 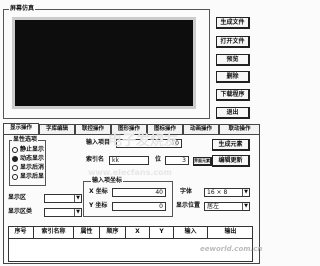 What do you see at coordinates (233, 23) in the screenshot?
I see `generate-file-button: 生成文件` at bounding box center [233, 23].